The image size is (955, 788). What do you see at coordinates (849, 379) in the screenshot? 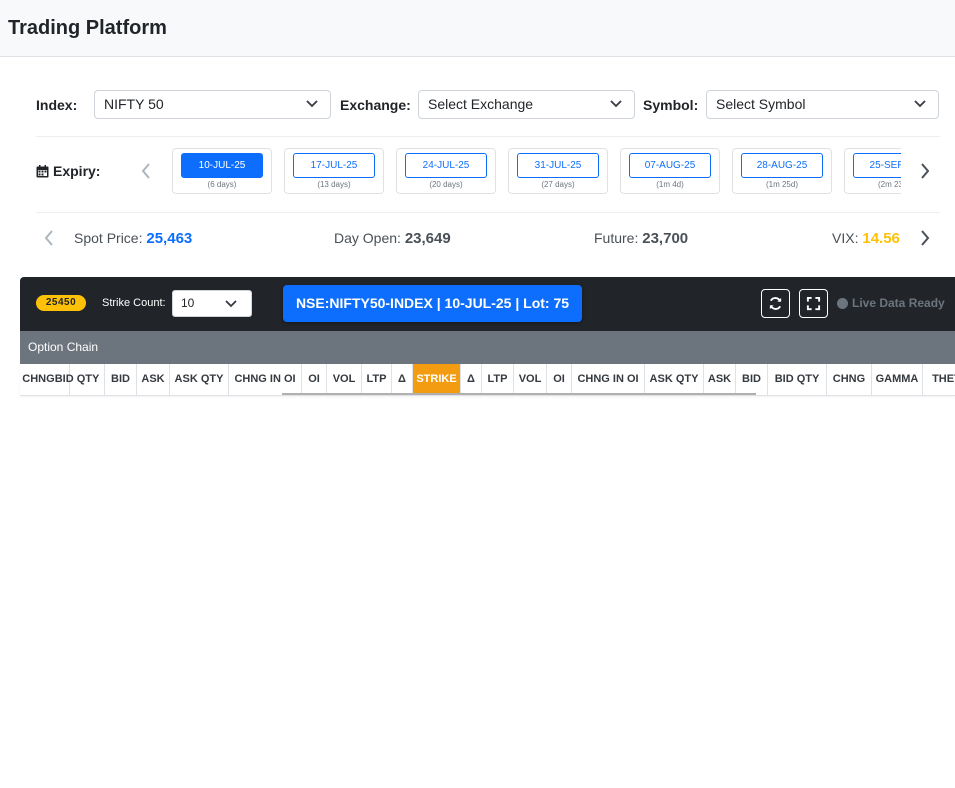
I see `column-header: CHNG` at bounding box center [849, 379].